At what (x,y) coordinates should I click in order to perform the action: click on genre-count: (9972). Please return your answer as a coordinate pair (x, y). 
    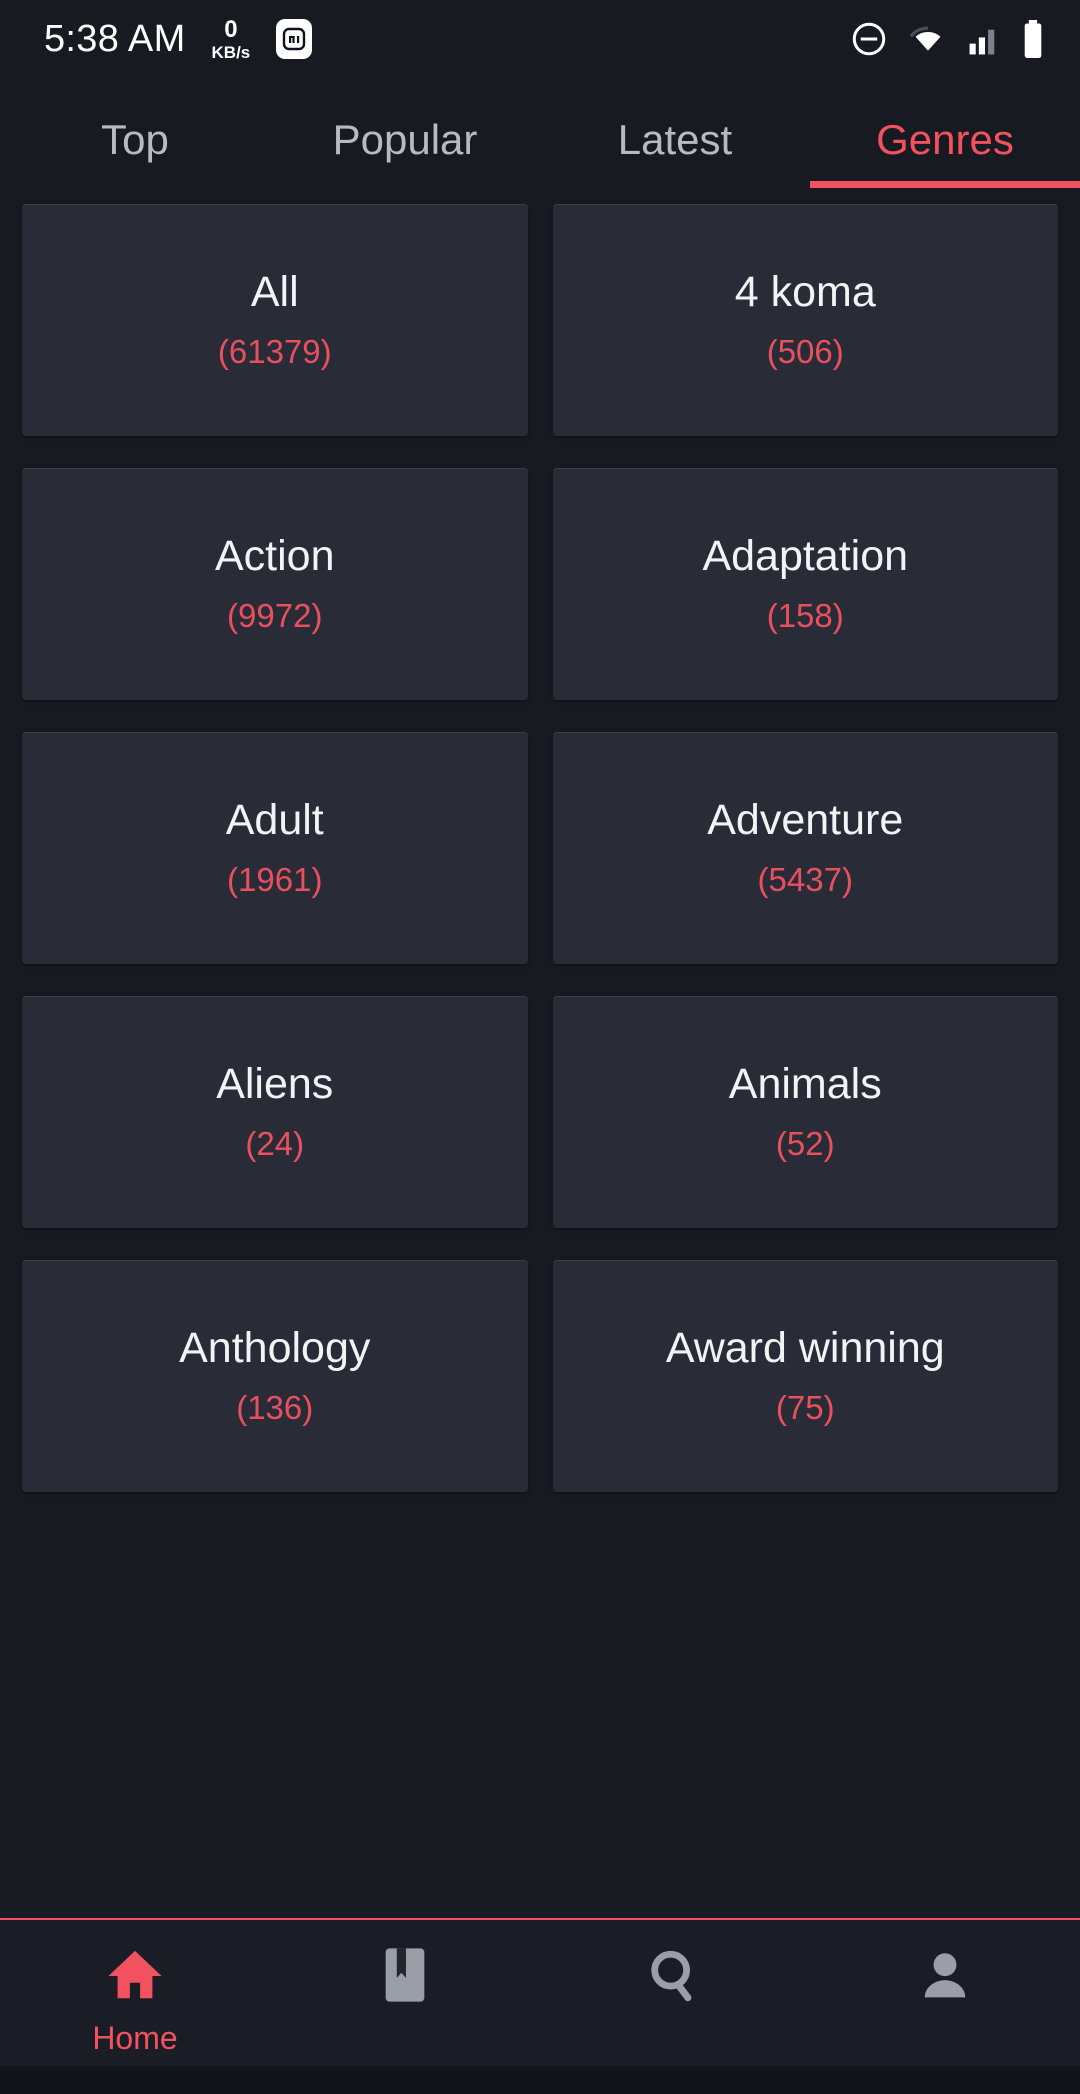
    Looking at the image, I should click on (275, 616).